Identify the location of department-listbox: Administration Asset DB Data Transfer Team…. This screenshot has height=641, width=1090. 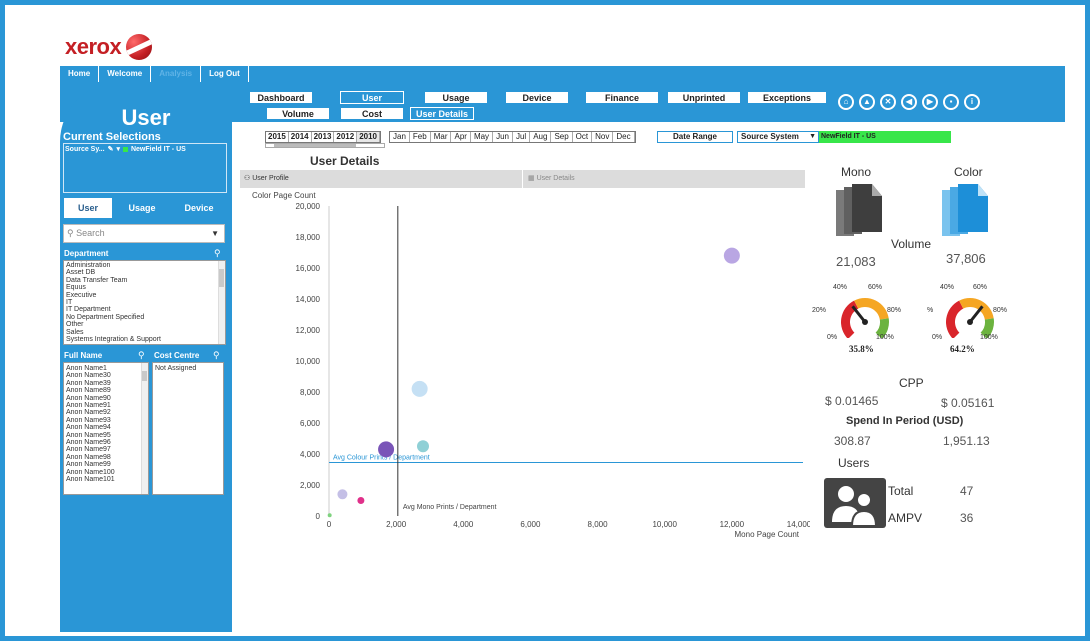
(144, 302).